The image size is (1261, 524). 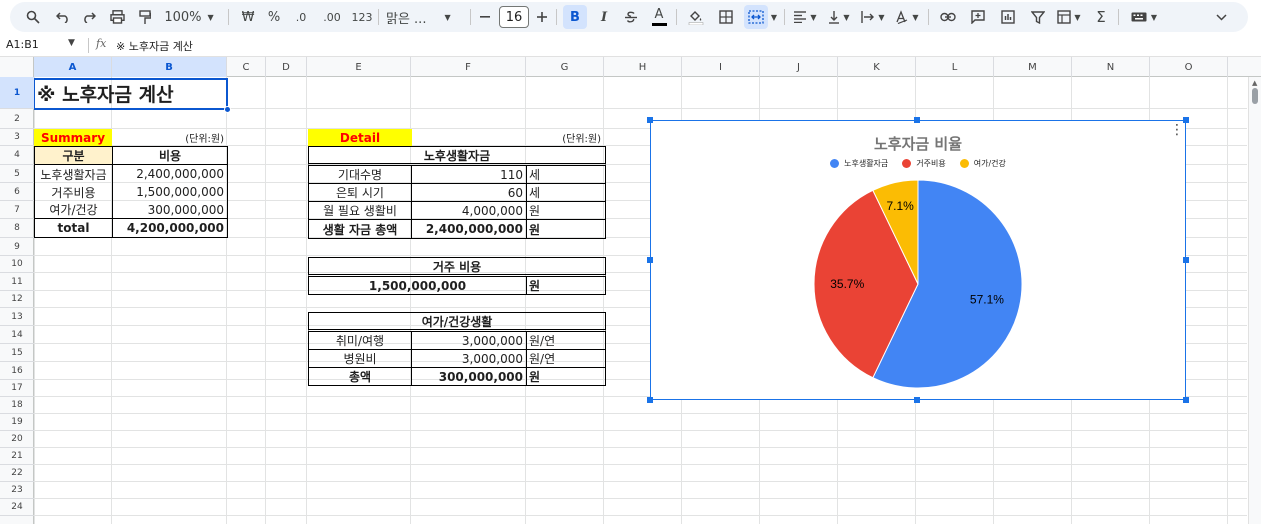 What do you see at coordinates (189, 17) in the screenshot?
I see `zoom-select: 100% ▼` at bounding box center [189, 17].